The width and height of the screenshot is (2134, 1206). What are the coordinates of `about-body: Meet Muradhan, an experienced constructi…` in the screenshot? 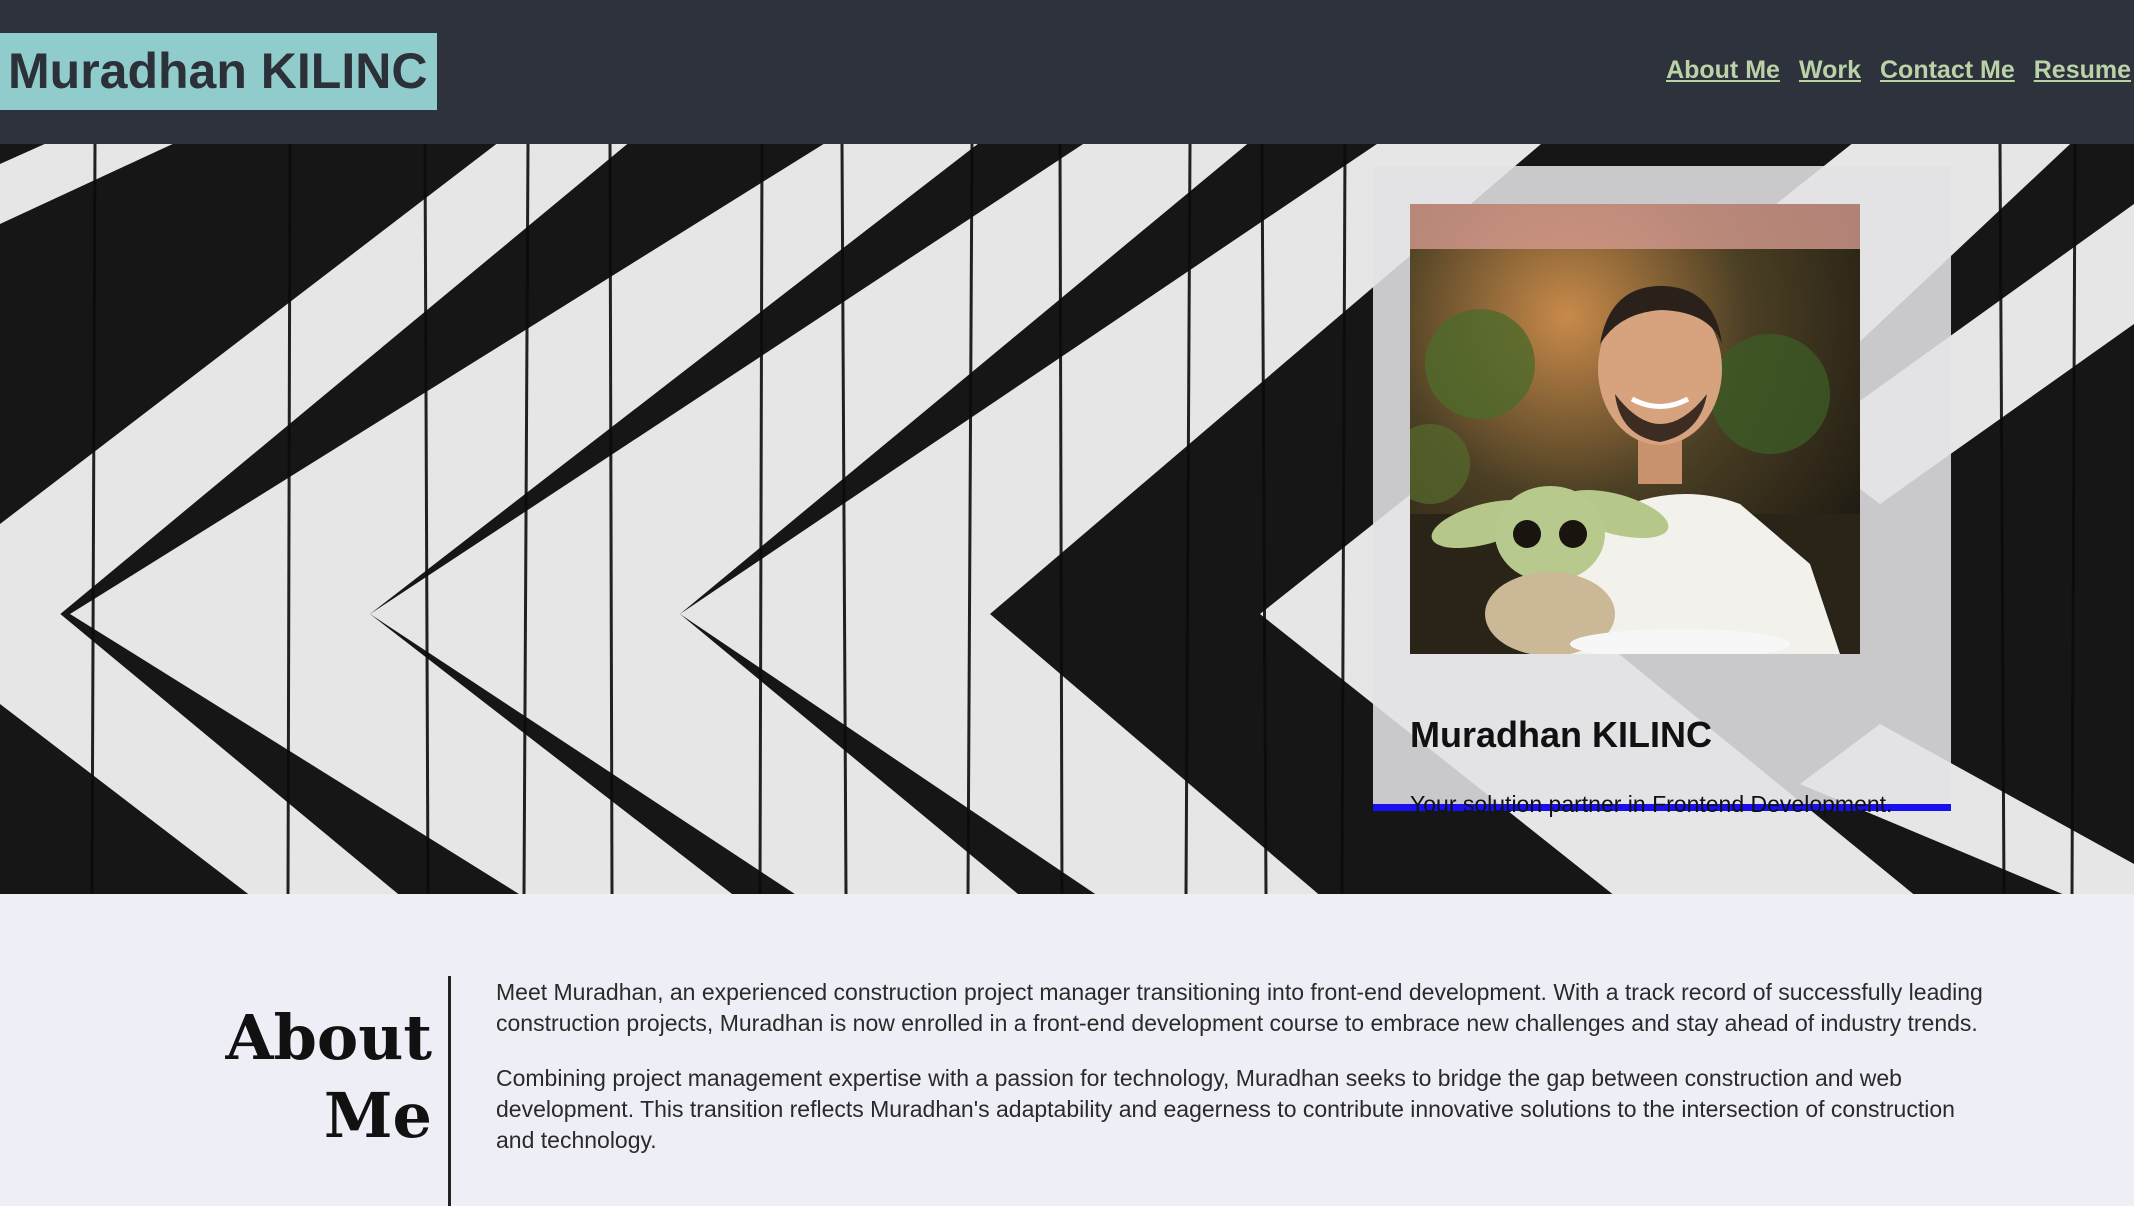 It's located at (1241, 1078).